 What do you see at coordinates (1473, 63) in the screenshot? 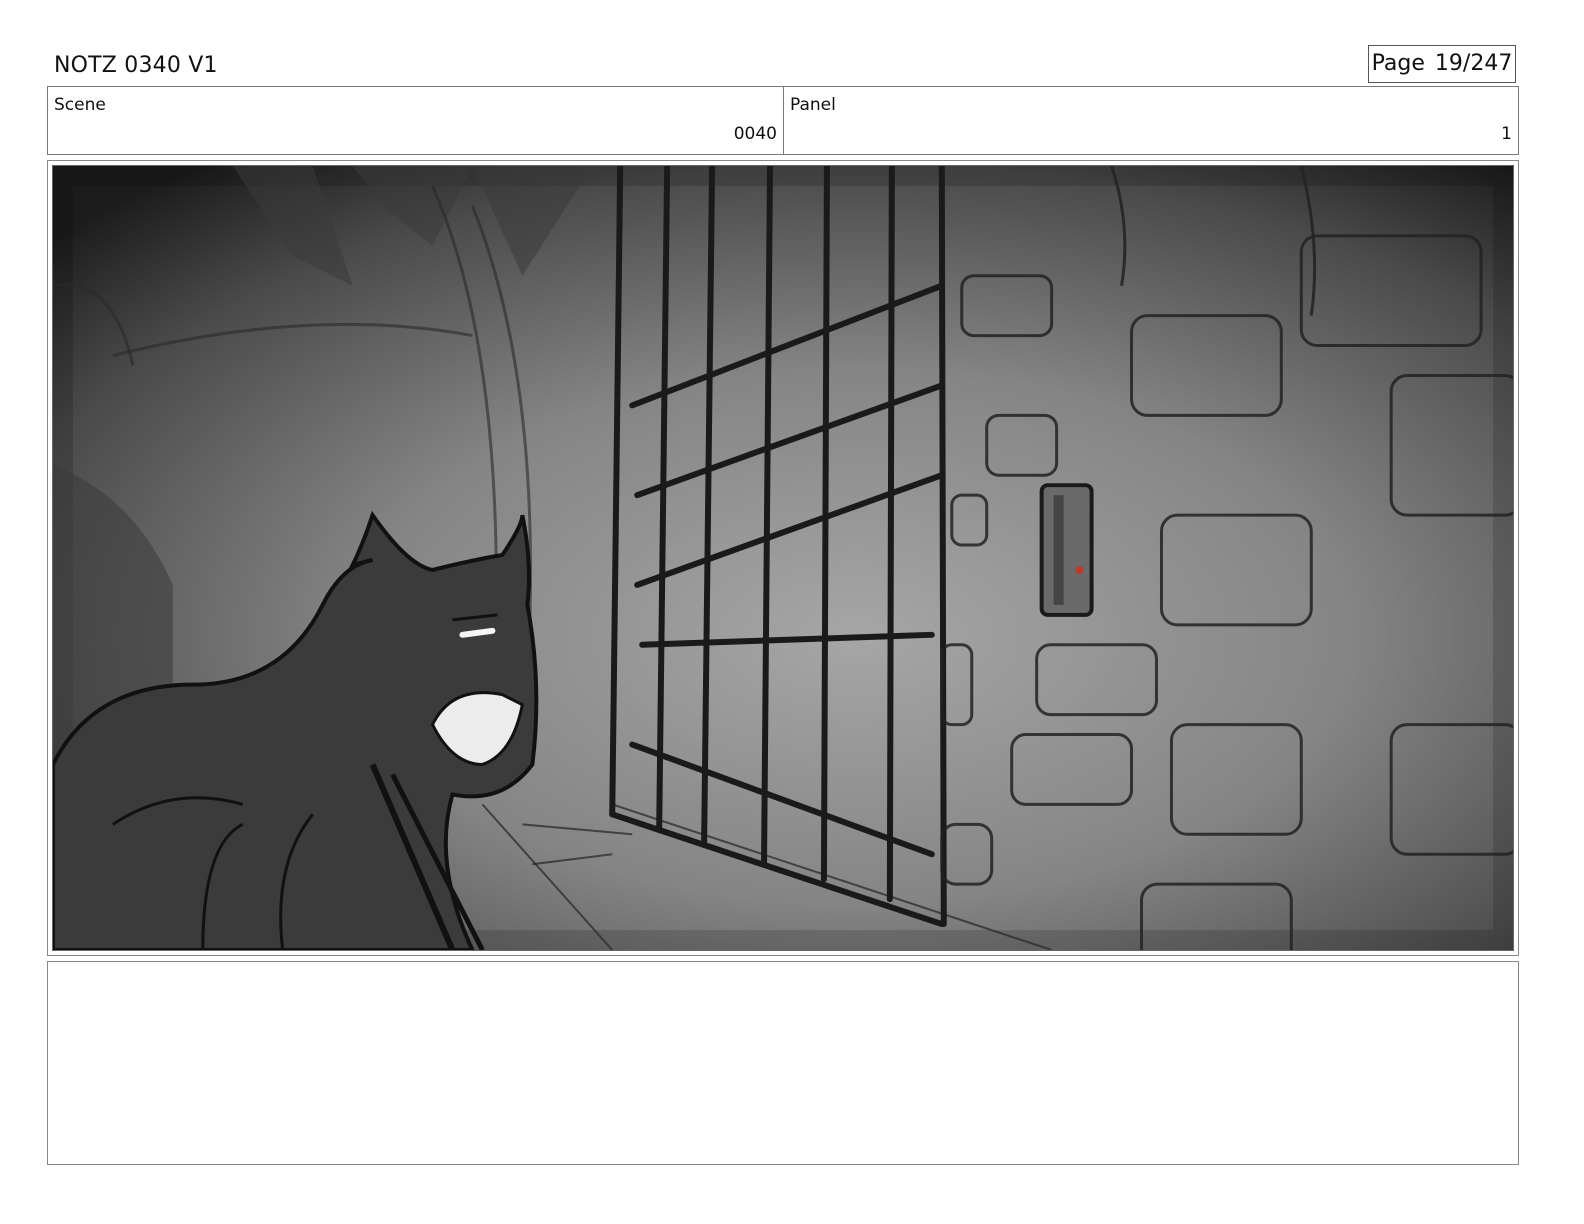
I see `page-number: 19/247` at bounding box center [1473, 63].